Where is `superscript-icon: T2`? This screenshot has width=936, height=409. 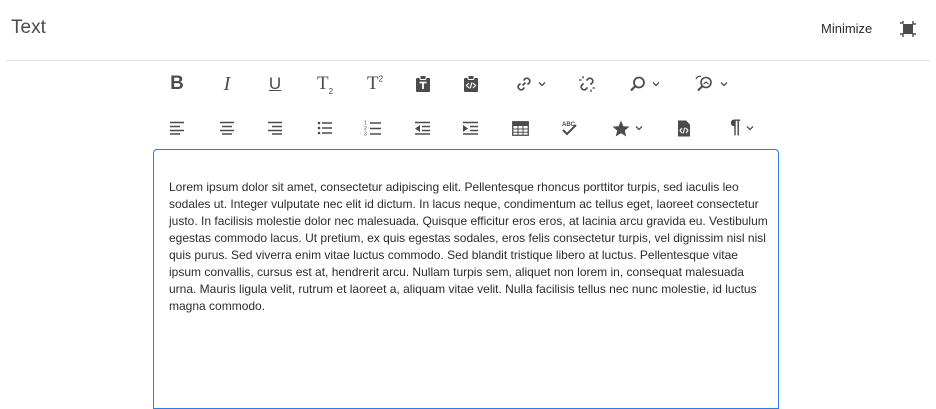
superscript-icon: T2 is located at coordinates (375, 83).